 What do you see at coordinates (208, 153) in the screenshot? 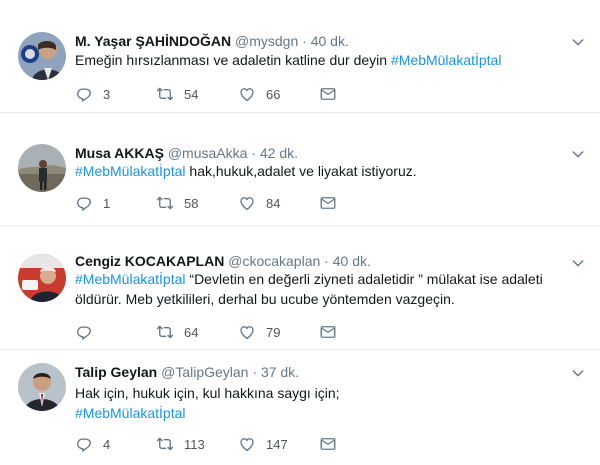
I see `author-handle: @musaAkka` at bounding box center [208, 153].